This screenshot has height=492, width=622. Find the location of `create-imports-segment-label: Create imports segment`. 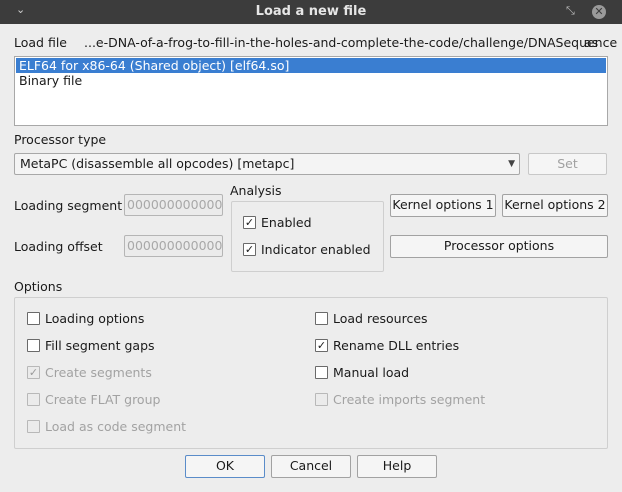

create-imports-segment-label: Create imports segment is located at coordinates (409, 399).